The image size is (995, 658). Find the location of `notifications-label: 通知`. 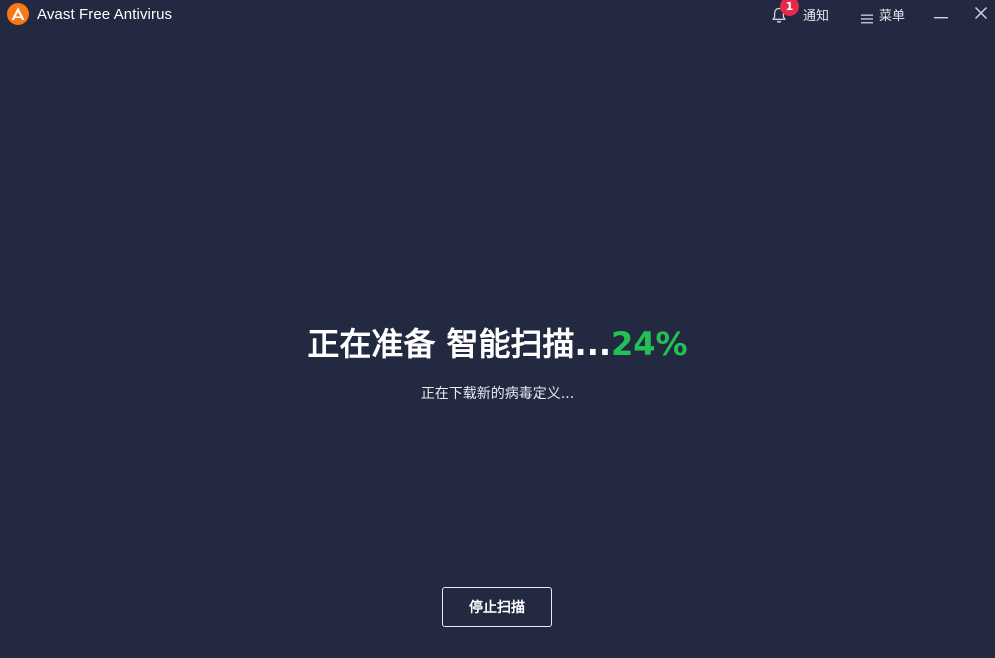

notifications-label: 通知 is located at coordinates (816, 14).